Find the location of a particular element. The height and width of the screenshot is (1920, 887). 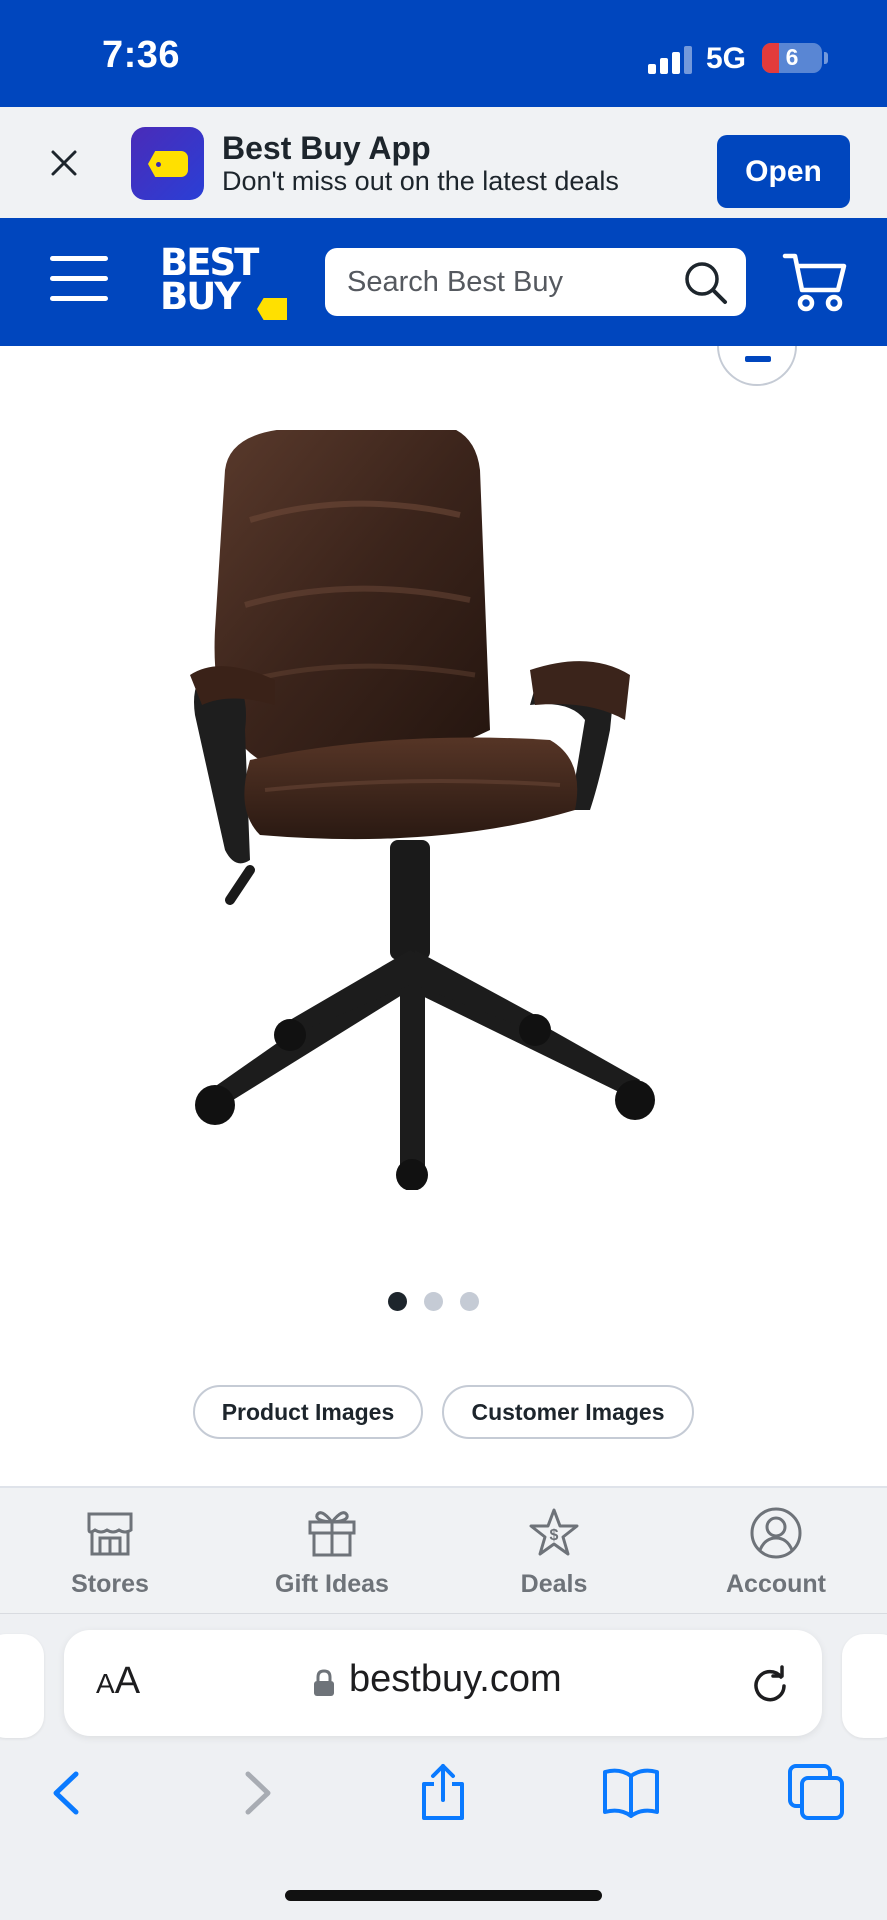

status-time: 7:36 is located at coordinates (141, 55).